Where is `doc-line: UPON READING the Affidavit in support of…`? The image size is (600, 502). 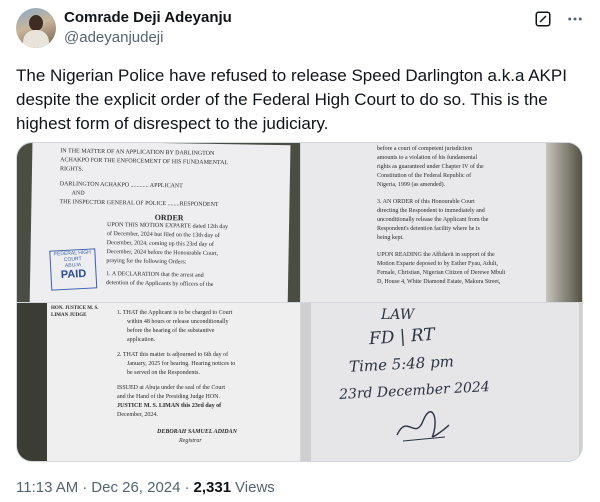
doc-line: UPON READING the Affidavit in support of… is located at coordinates (436, 255).